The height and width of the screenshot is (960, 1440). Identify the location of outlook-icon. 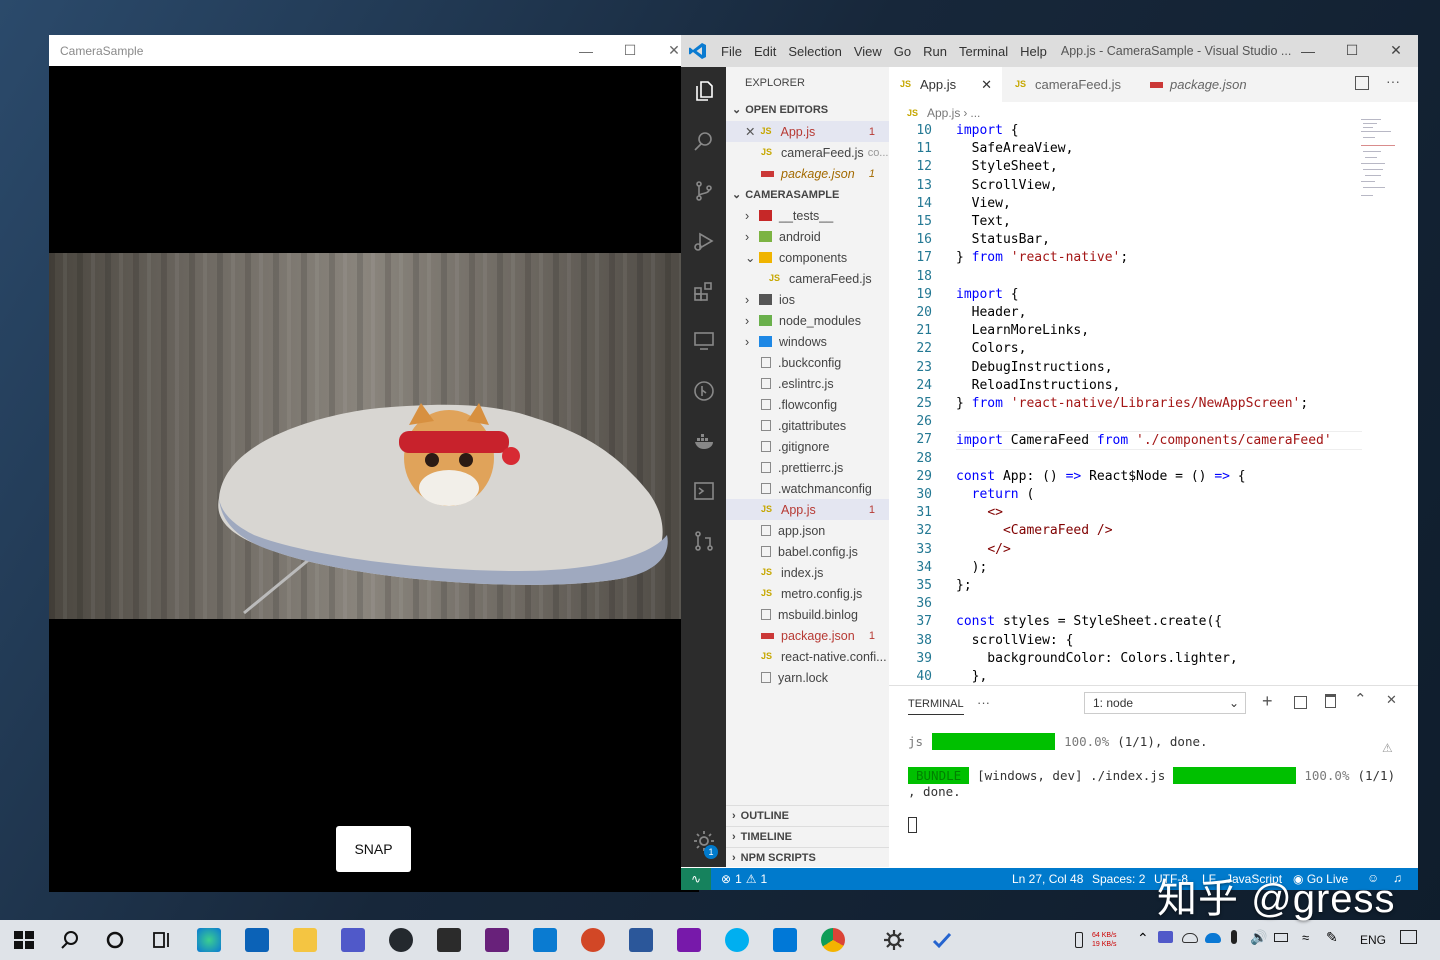
(257, 940).